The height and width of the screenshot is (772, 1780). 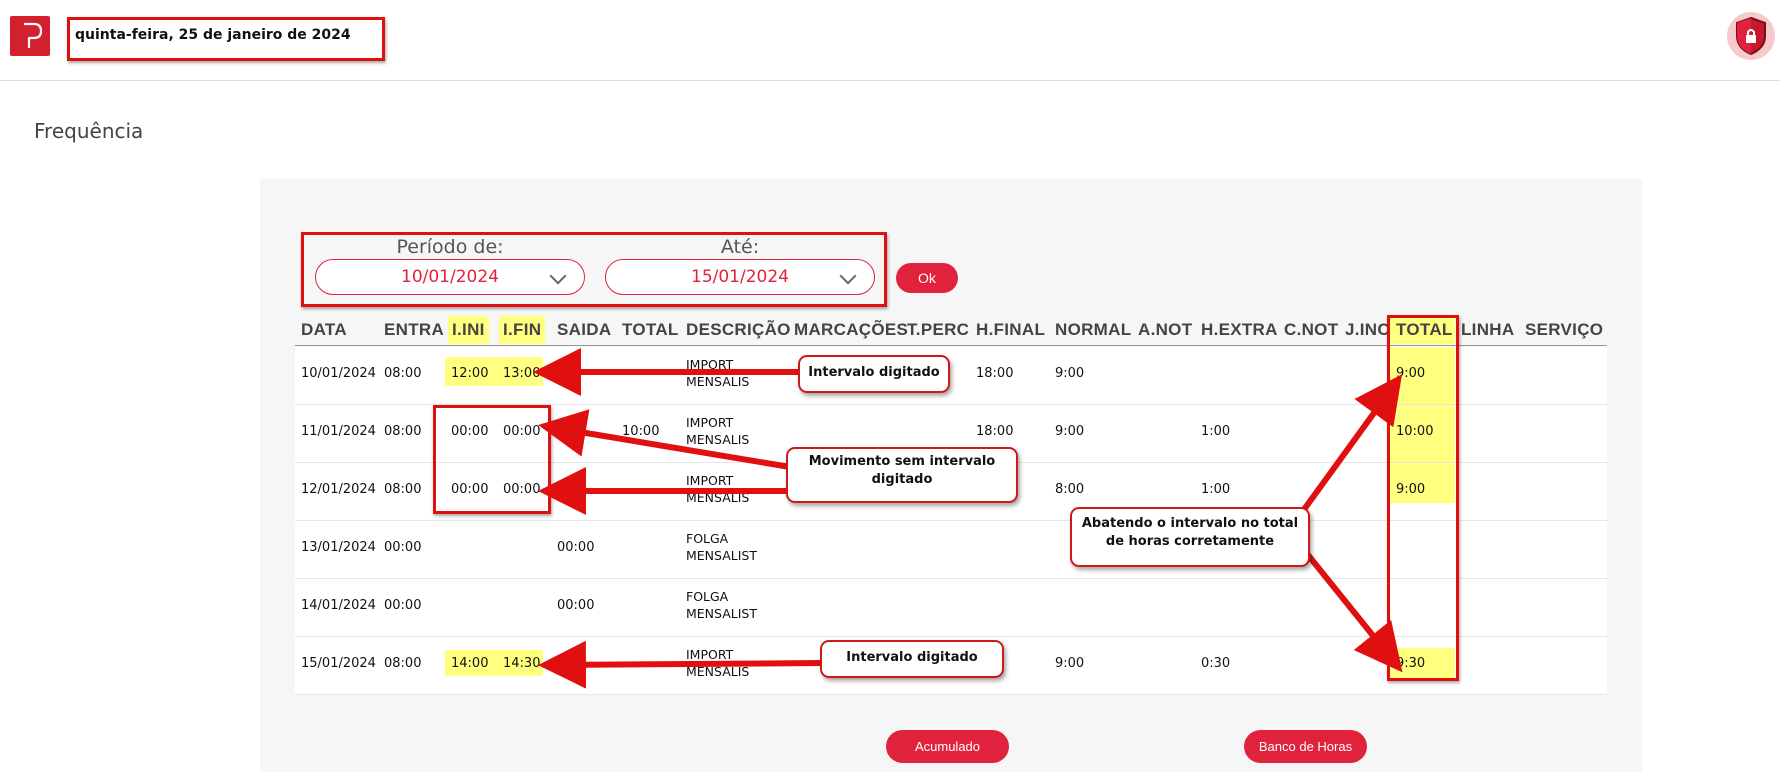 I want to click on ok-button: Ok, so click(x=927, y=278).